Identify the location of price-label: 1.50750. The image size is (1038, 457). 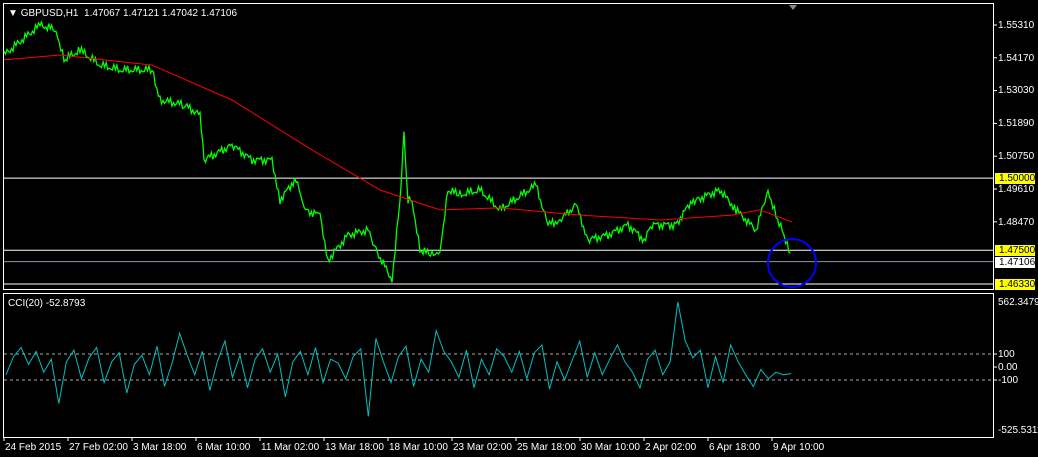
(1016, 156).